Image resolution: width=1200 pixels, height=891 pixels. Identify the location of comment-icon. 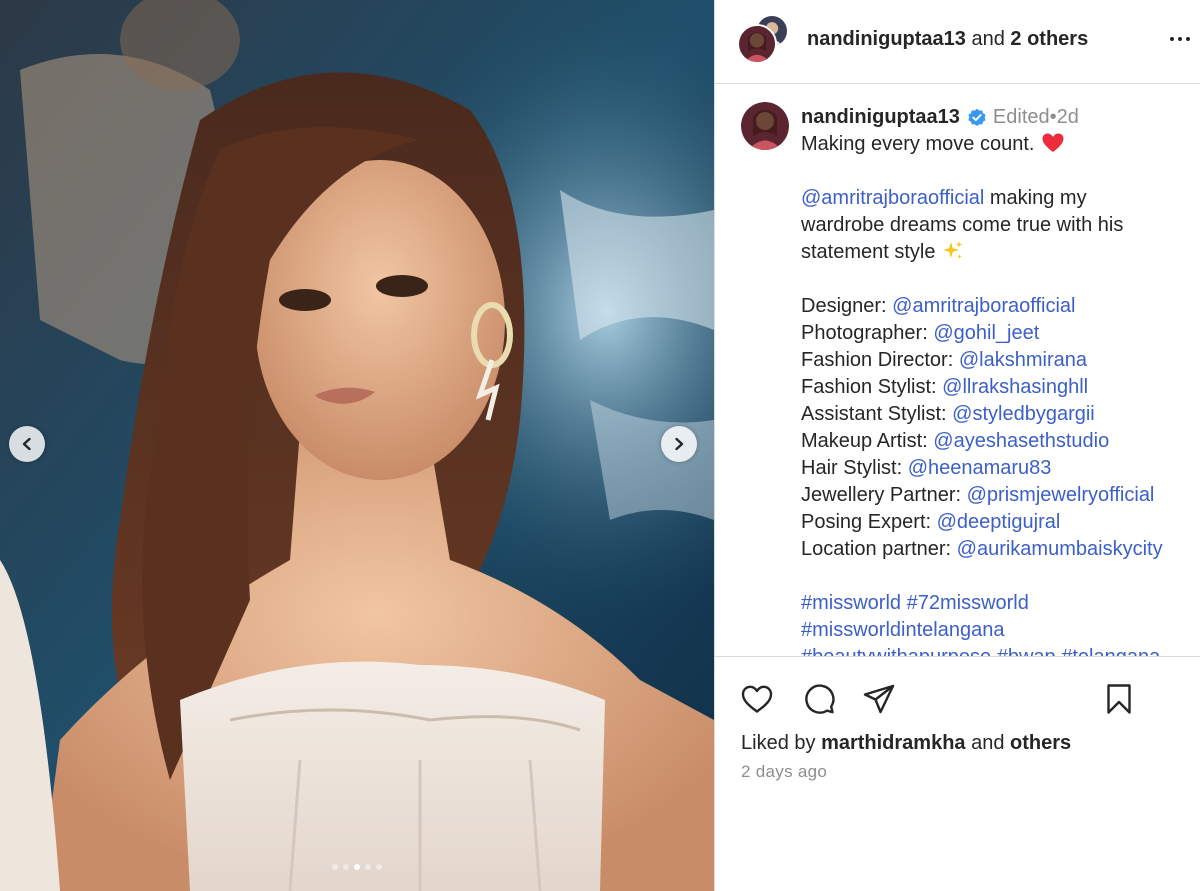
(820, 699).